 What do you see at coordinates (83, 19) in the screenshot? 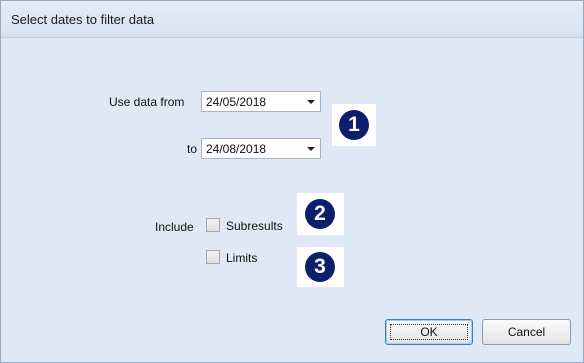
I see `dialog-title: Select dates to filter data` at bounding box center [83, 19].